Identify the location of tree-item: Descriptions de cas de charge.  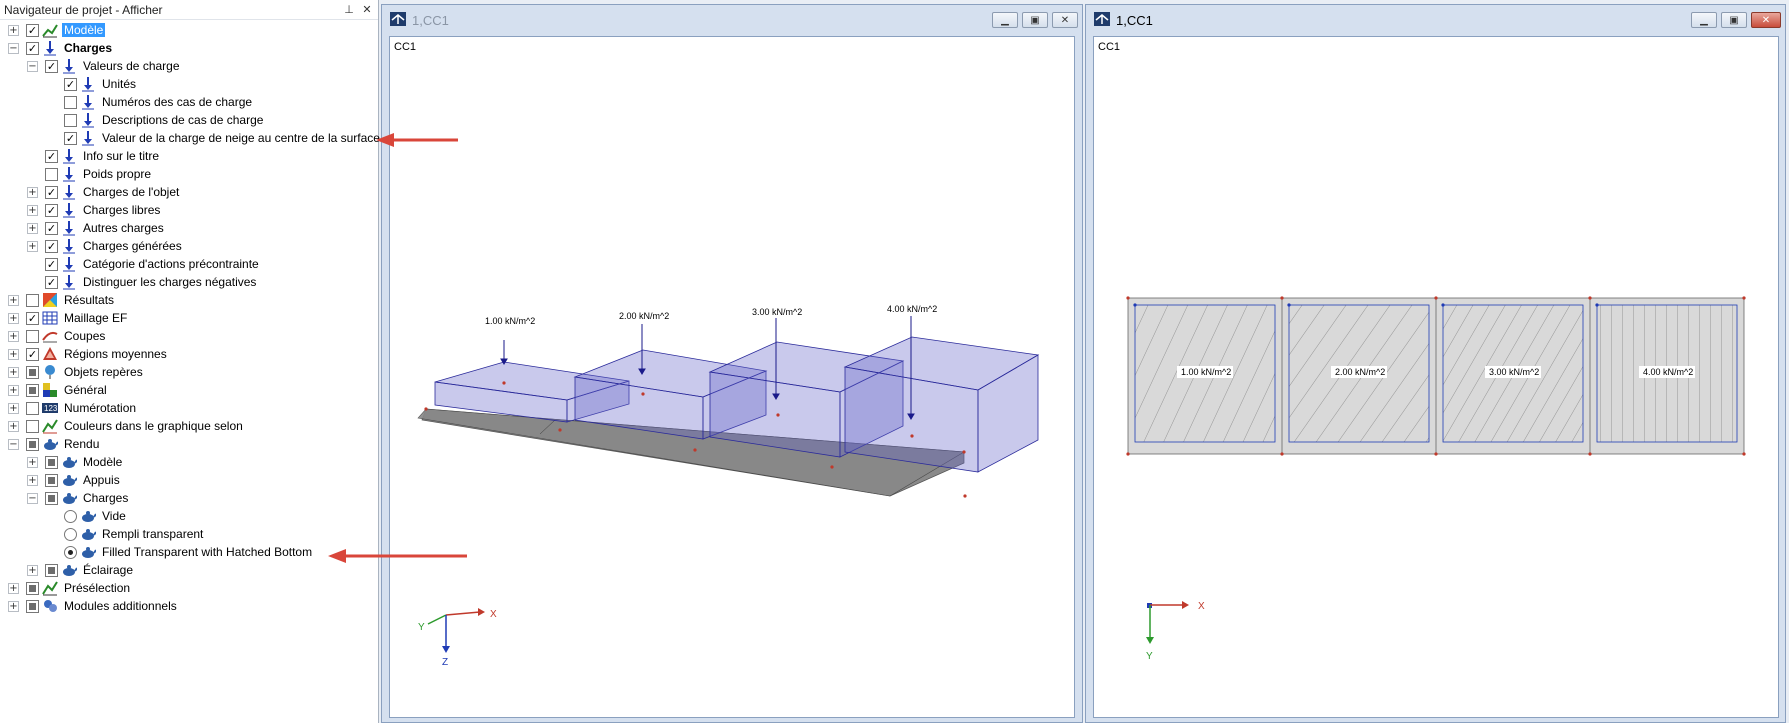
(155, 120).